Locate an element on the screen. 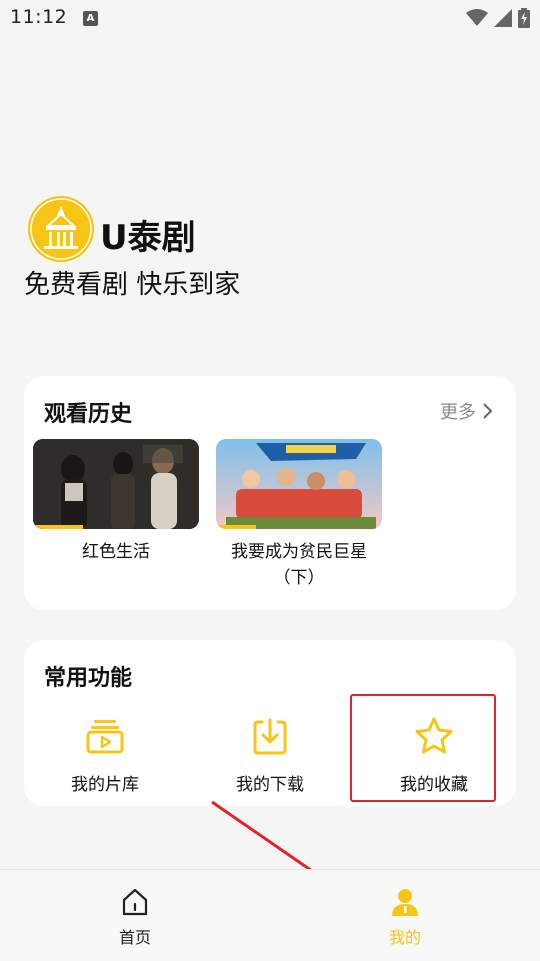 This screenshot has height=961, width=540. highlight-box is located at coordinates (423, 748).